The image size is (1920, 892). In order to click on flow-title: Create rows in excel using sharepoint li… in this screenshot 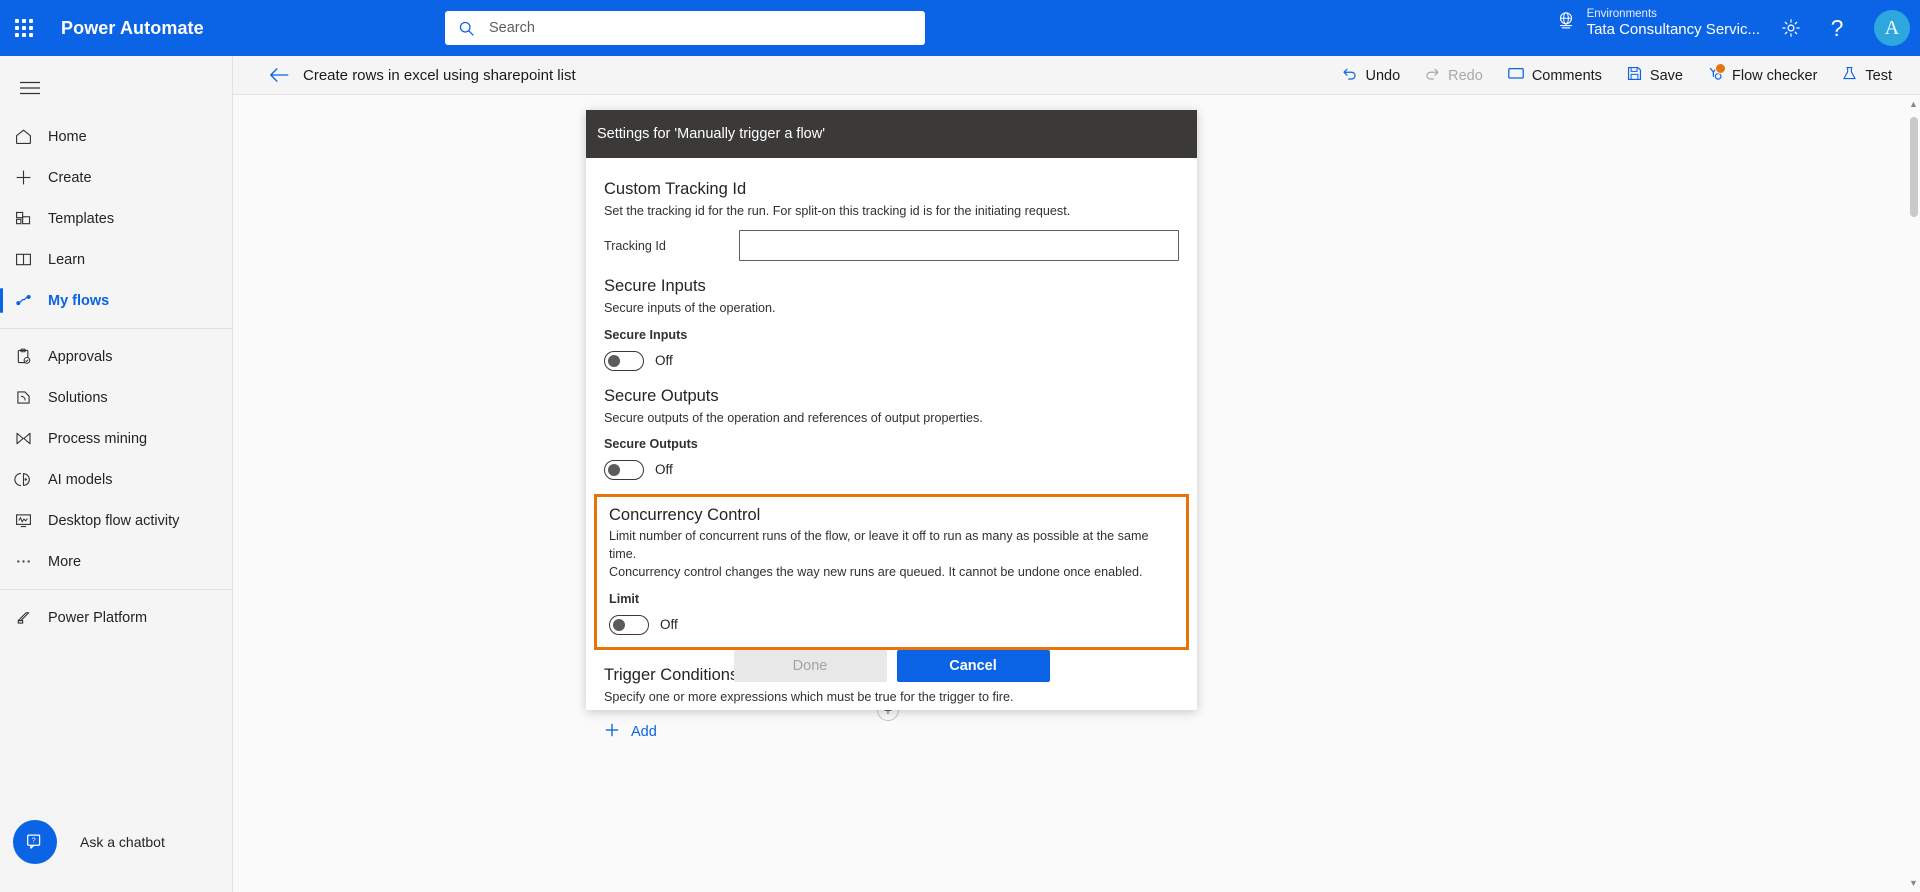, I will do `click(439, 75)`.